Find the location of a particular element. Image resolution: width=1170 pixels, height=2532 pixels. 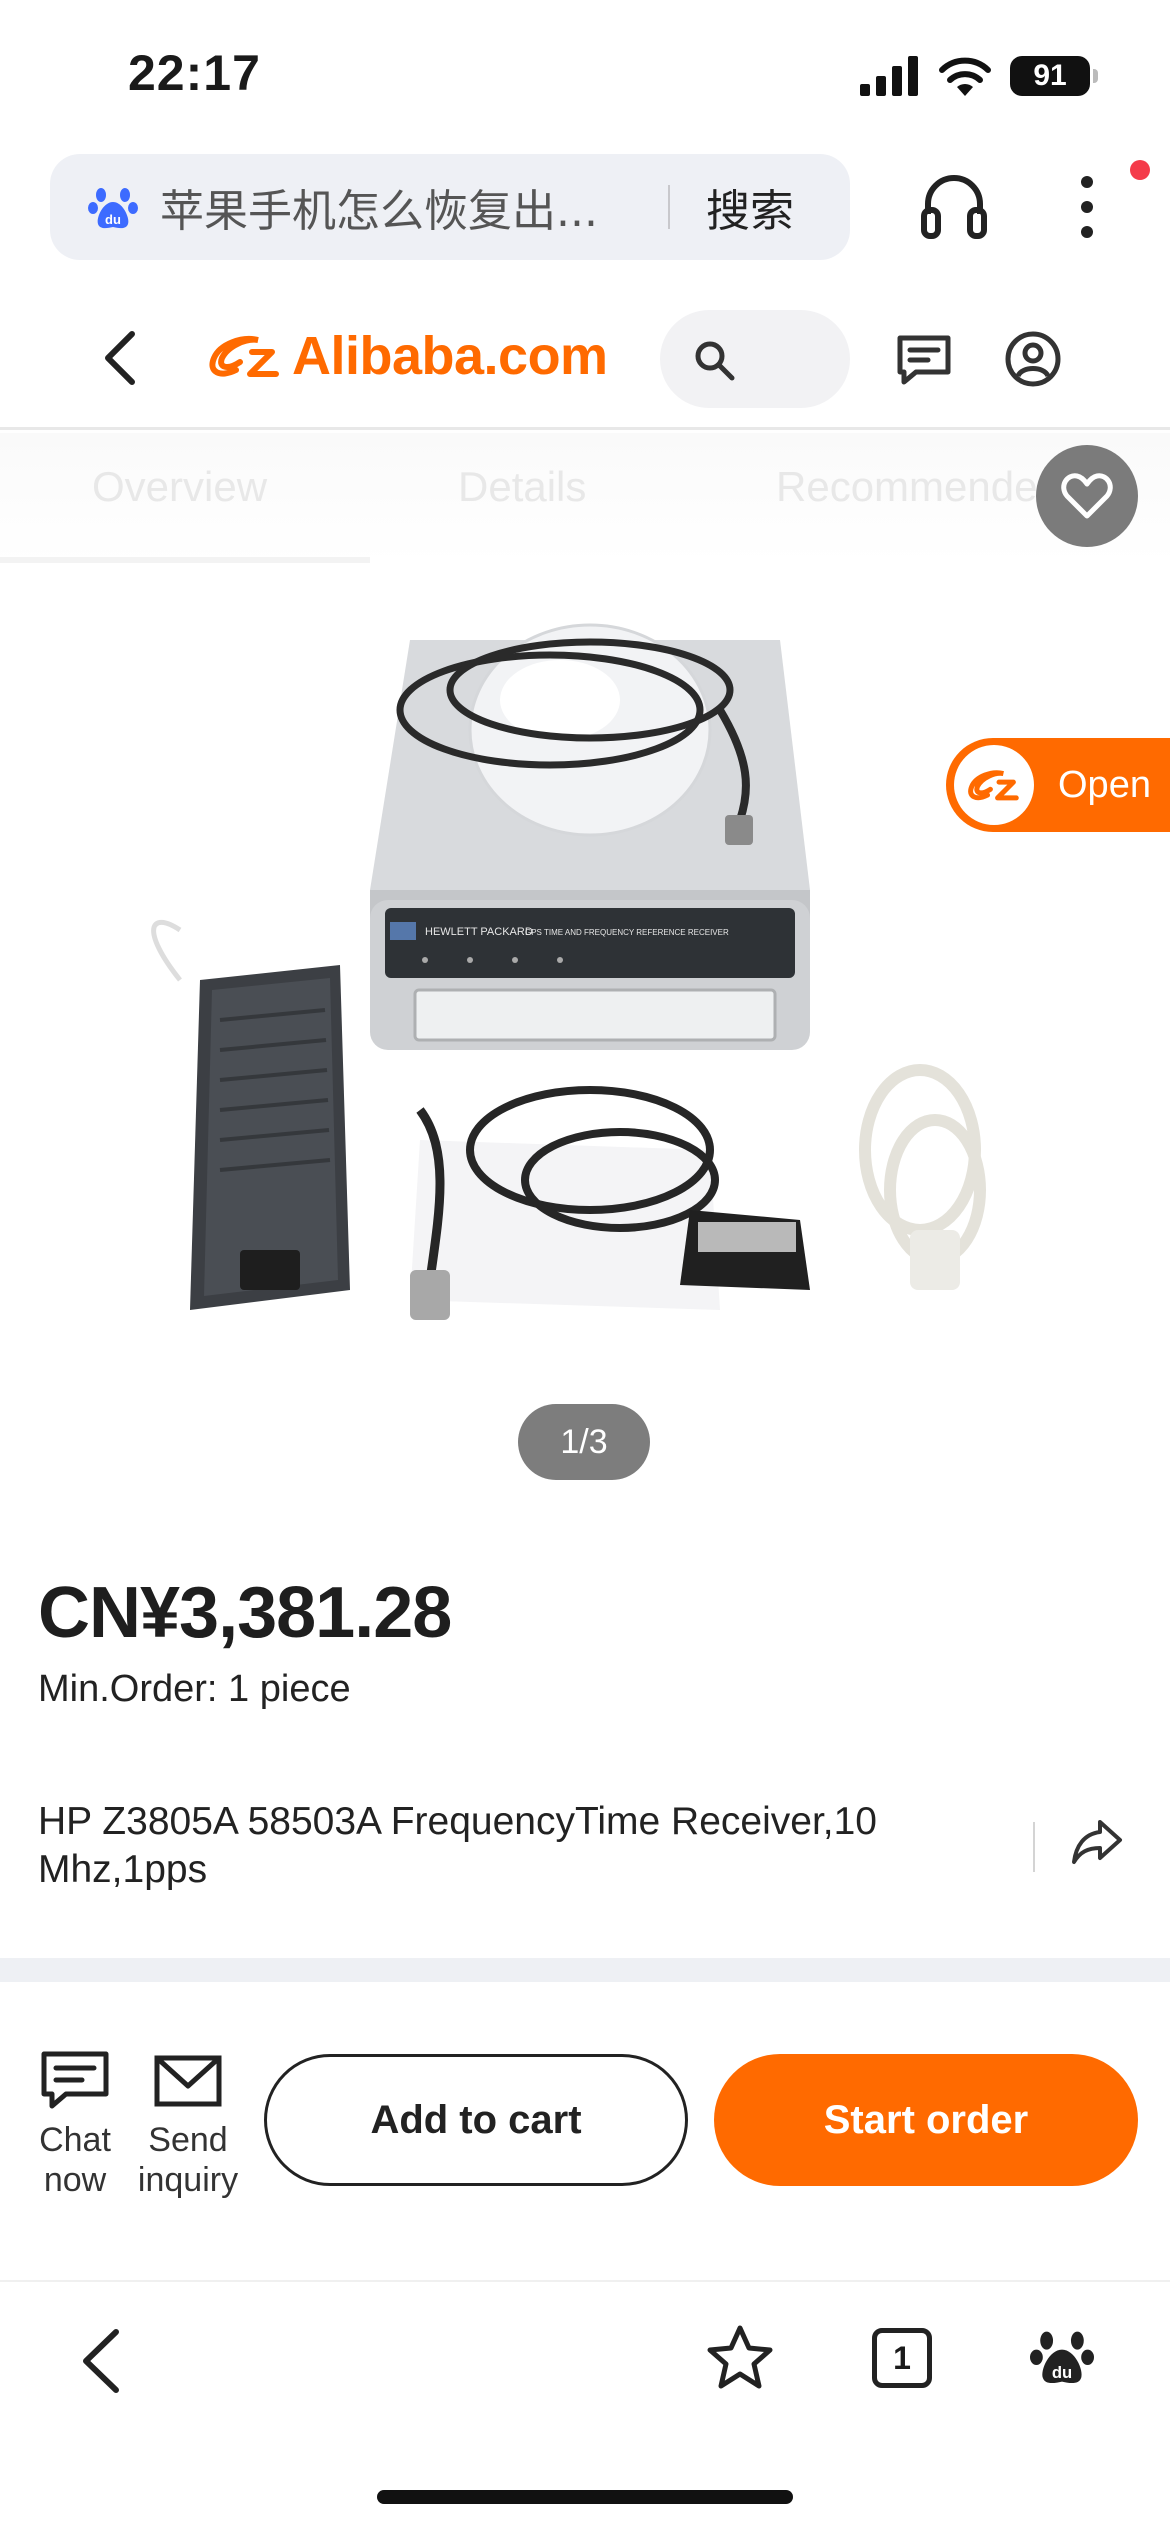

alibaba-app-icon is located at coordinates (993, 785).